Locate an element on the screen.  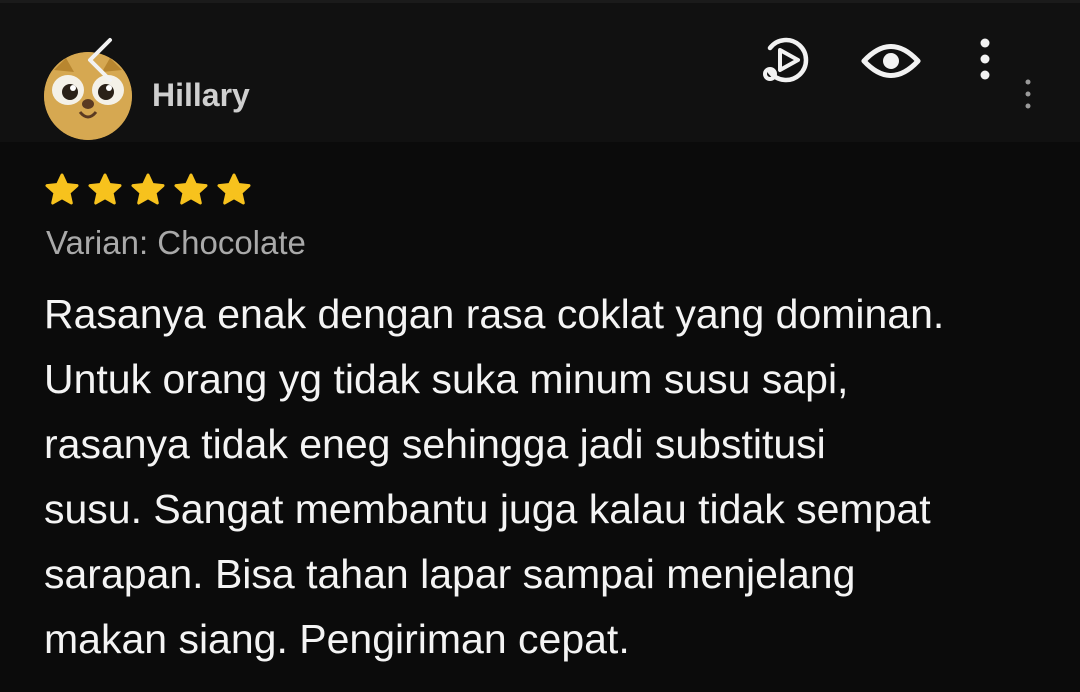
more-vertical-small-icon is located at coordinates (1028, 94).